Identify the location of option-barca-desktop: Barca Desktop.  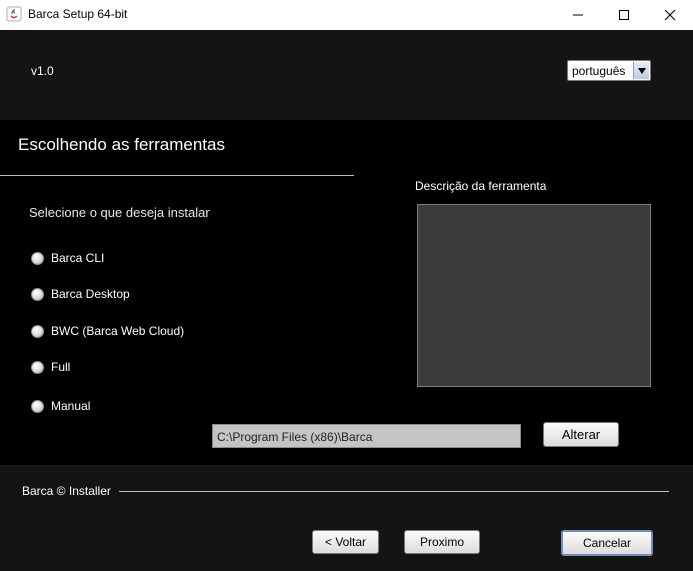
(80, 294).